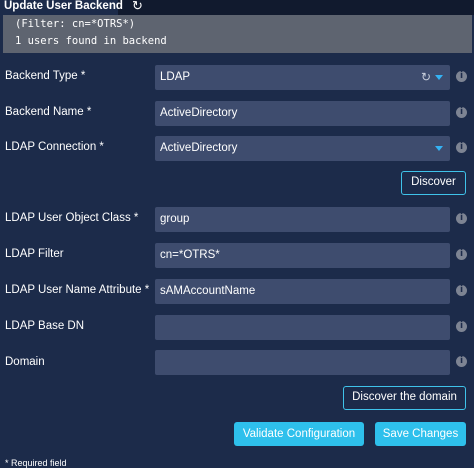 The height and width of the screenshot is (468, 474). What do you see at coordinates (91, 41) in the screenshot?
I see `console-line: 1 users found in backend` at bounding box center [91, 41].